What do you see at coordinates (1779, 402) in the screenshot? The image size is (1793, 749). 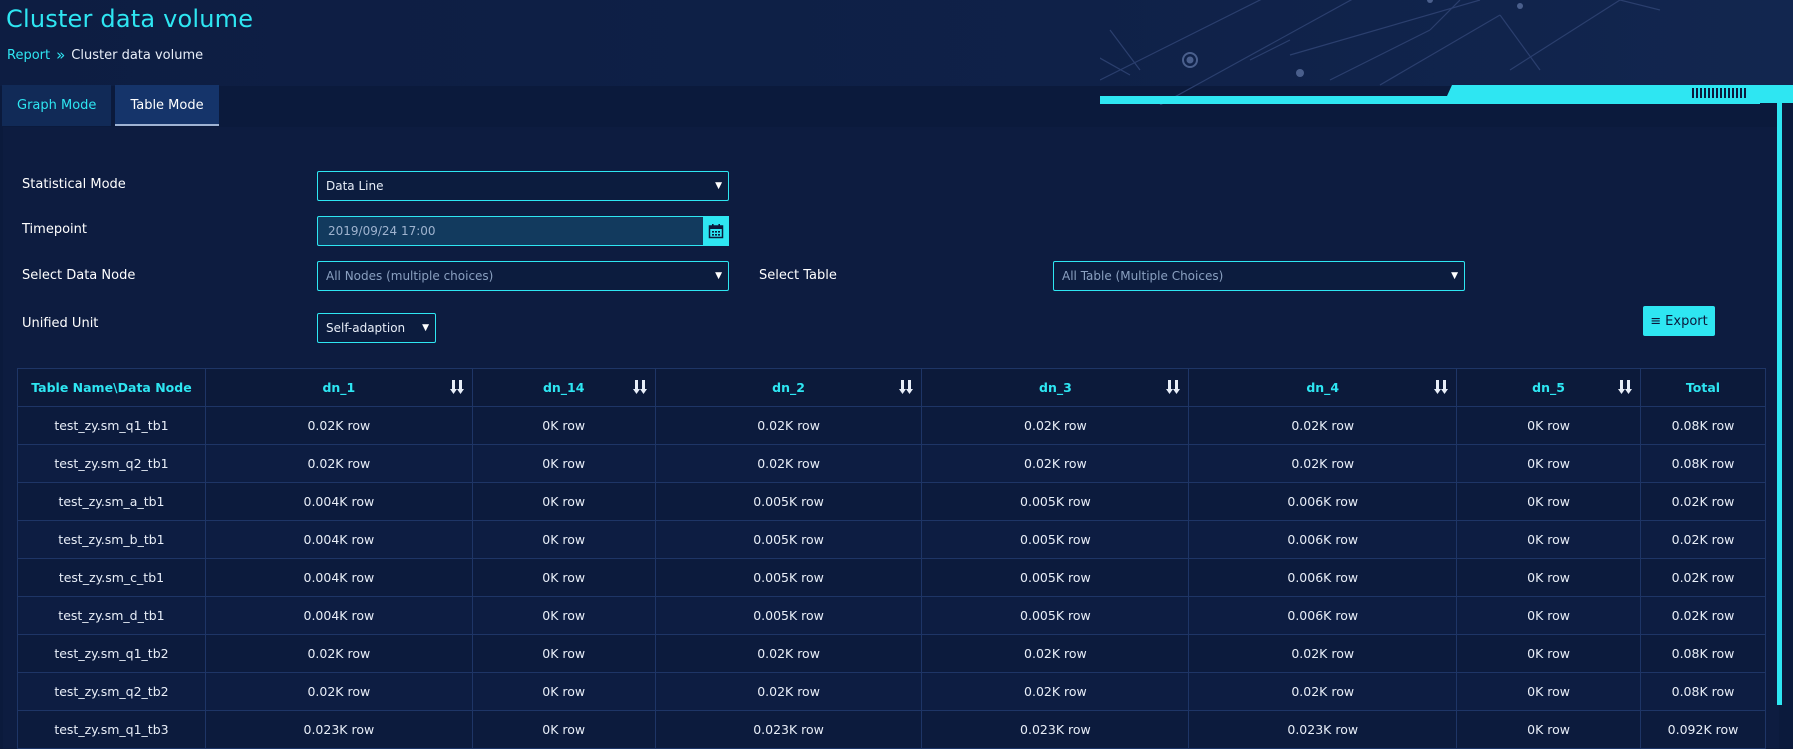 I see `decorative-rail` at bounding box center [1779, 402].